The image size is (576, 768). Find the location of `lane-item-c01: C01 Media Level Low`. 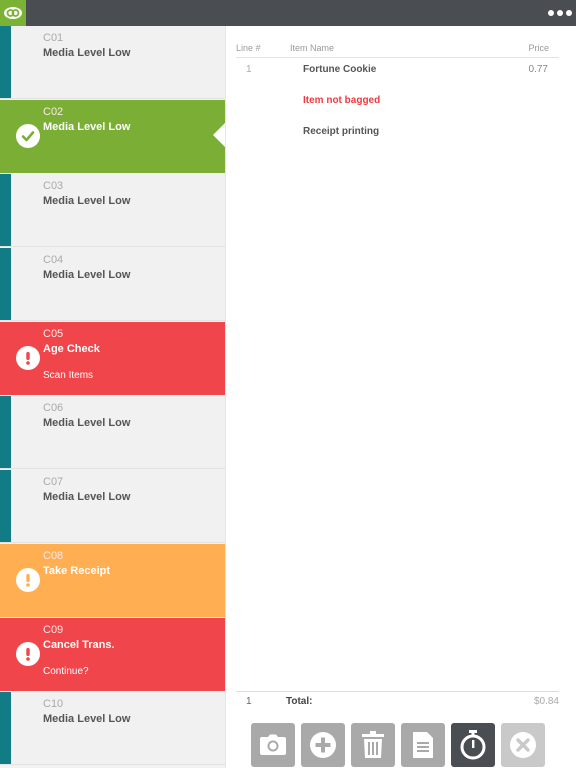

lane-item-c01: C01 Media Level Low is located at coordinates (112, 62).